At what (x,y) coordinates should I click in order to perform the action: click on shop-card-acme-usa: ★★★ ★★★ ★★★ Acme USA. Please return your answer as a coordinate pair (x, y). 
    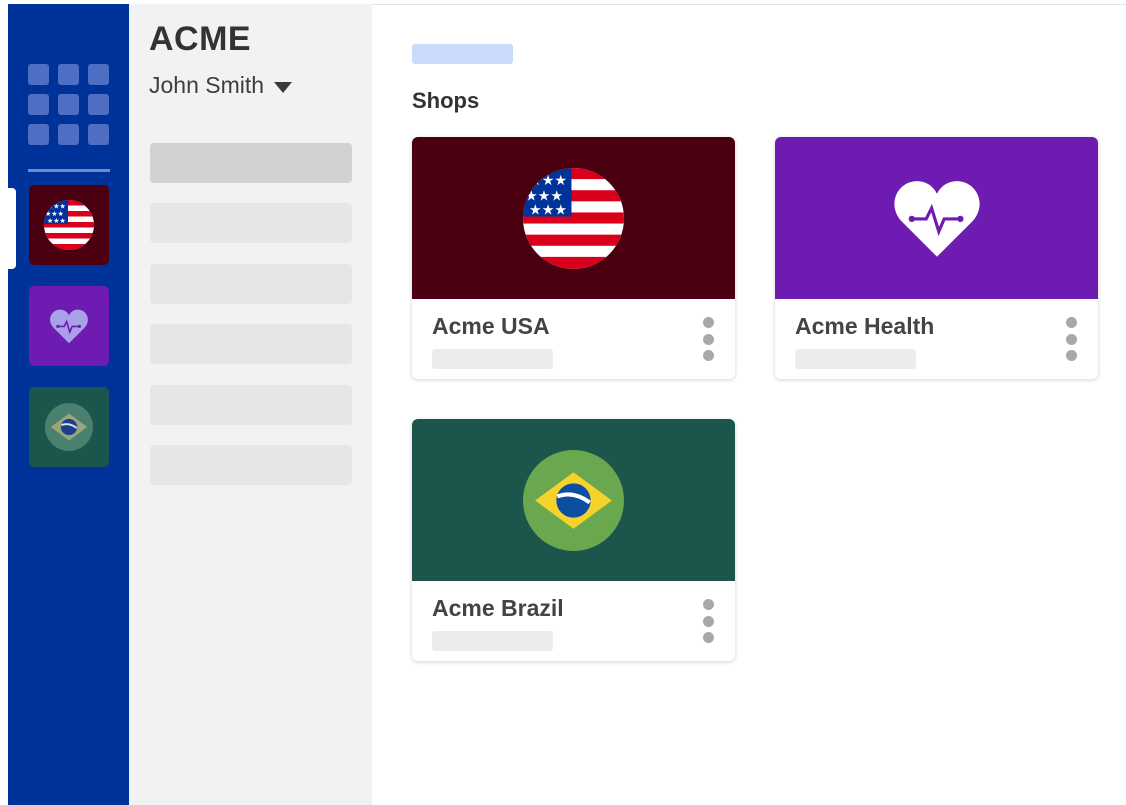
    Looking at the image, I should click on (573, 258).